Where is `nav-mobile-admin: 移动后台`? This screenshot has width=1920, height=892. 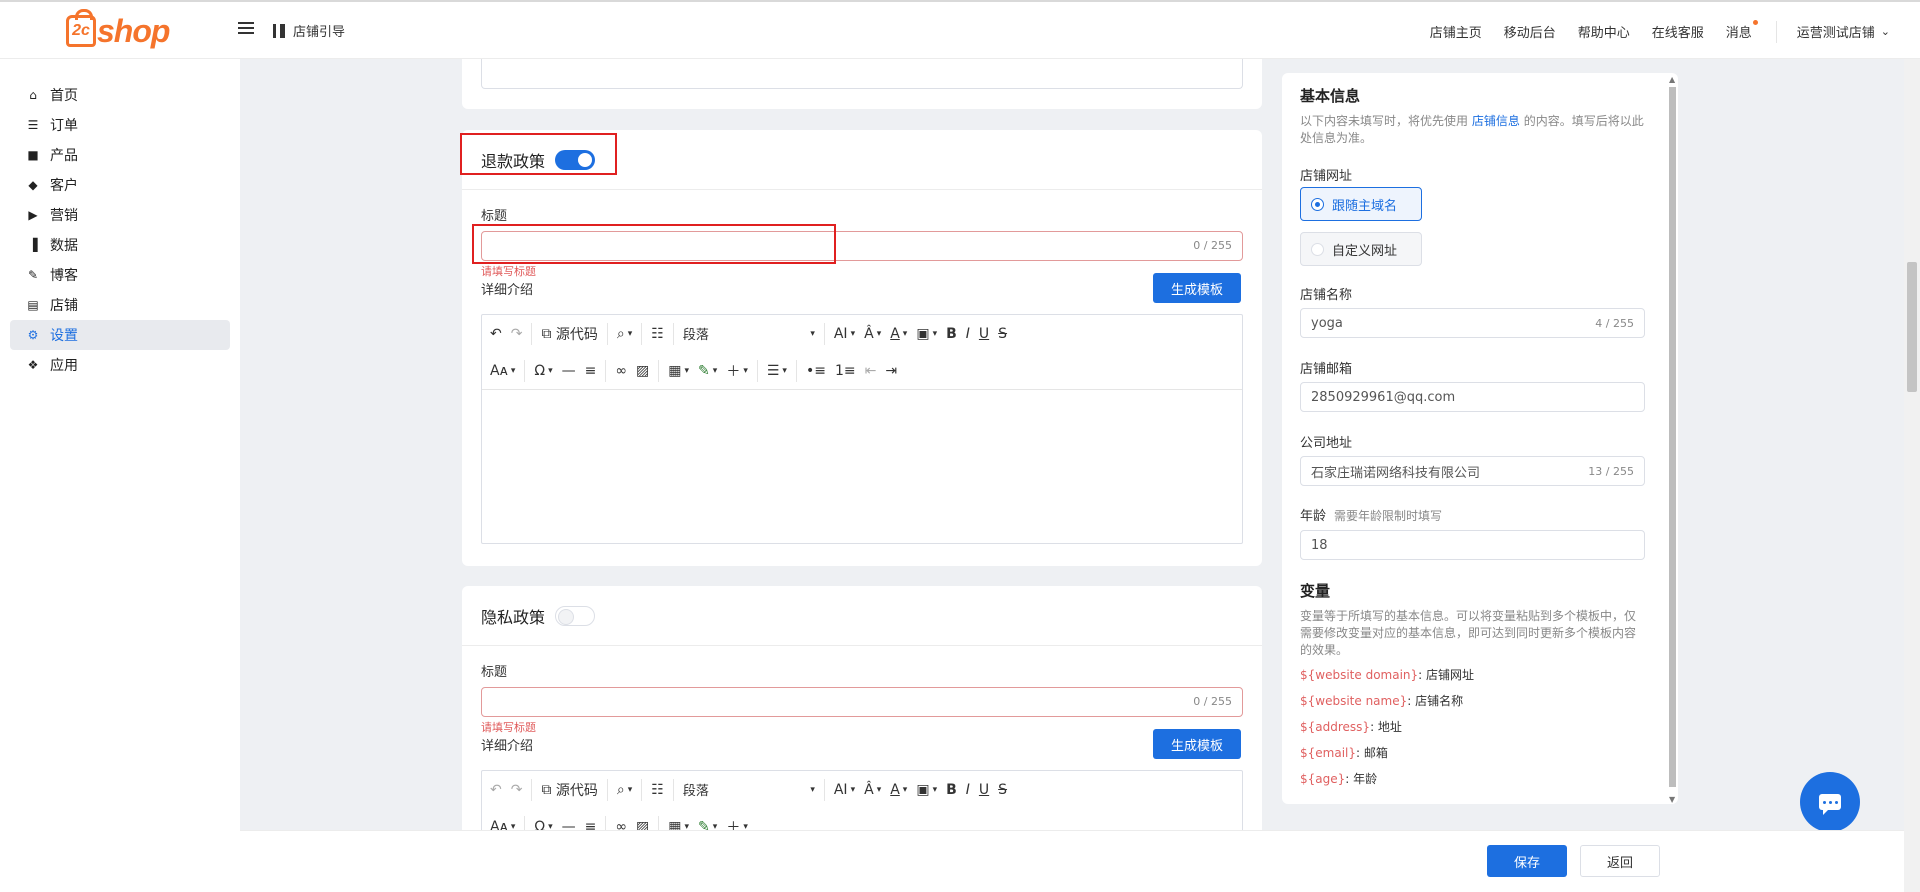
nav-mobile-admin: 移动后台 is located at coordinates (1530, 31).